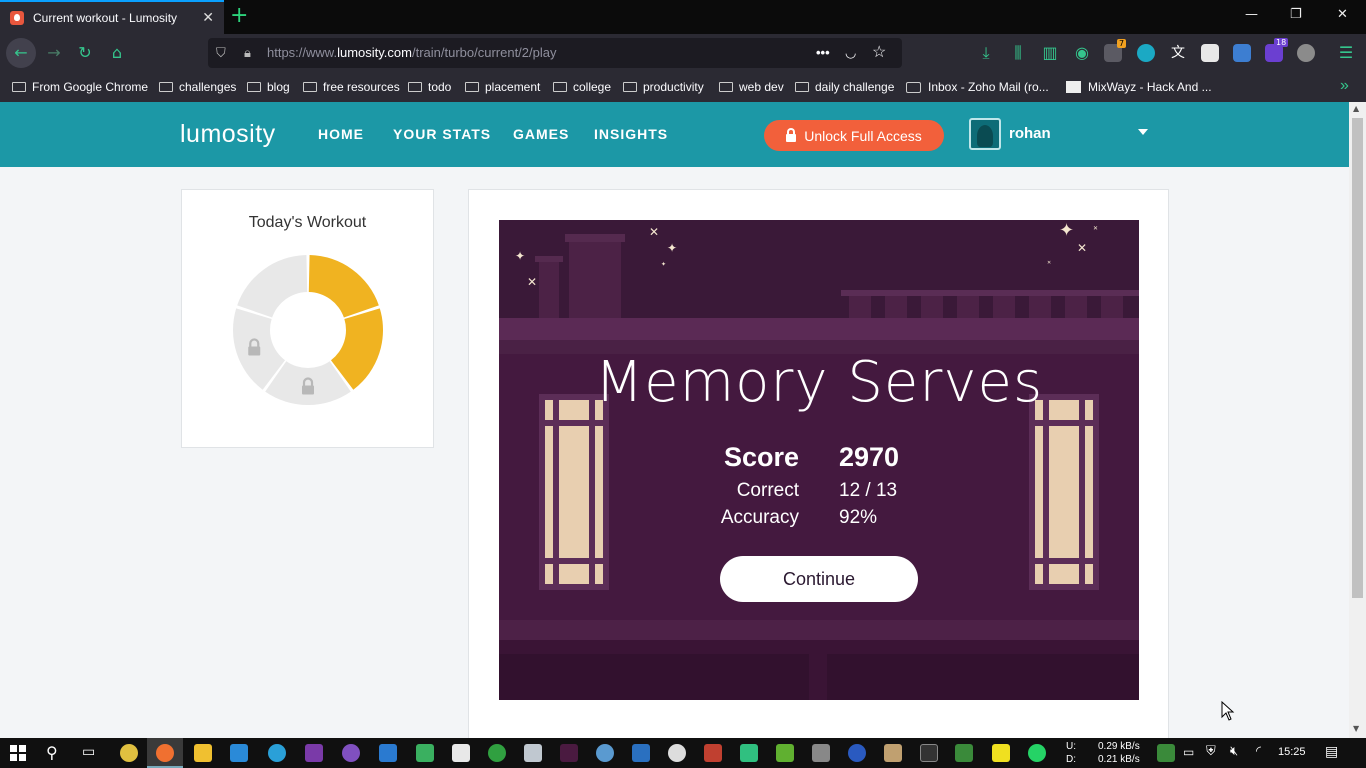 The height and width of the screenshot is (768, 1366). Describe the element at coordinates (239, 753) in the screenshot. I see `vscode-icon` at that location.